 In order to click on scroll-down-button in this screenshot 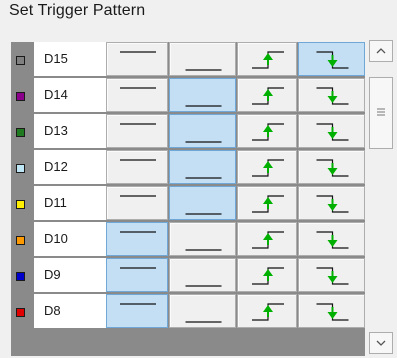, I will do `click(381, 343)`.